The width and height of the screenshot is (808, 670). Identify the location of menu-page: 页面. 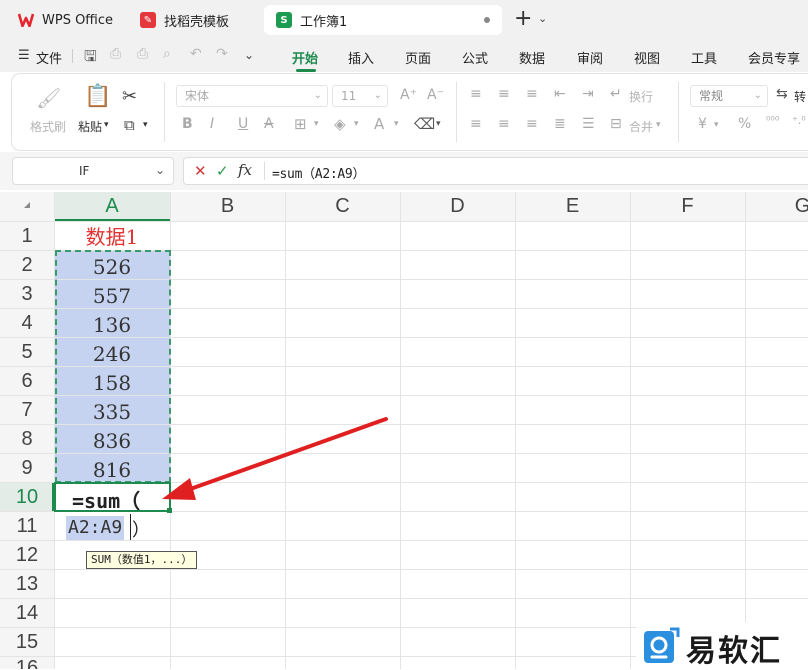
(418, 57).